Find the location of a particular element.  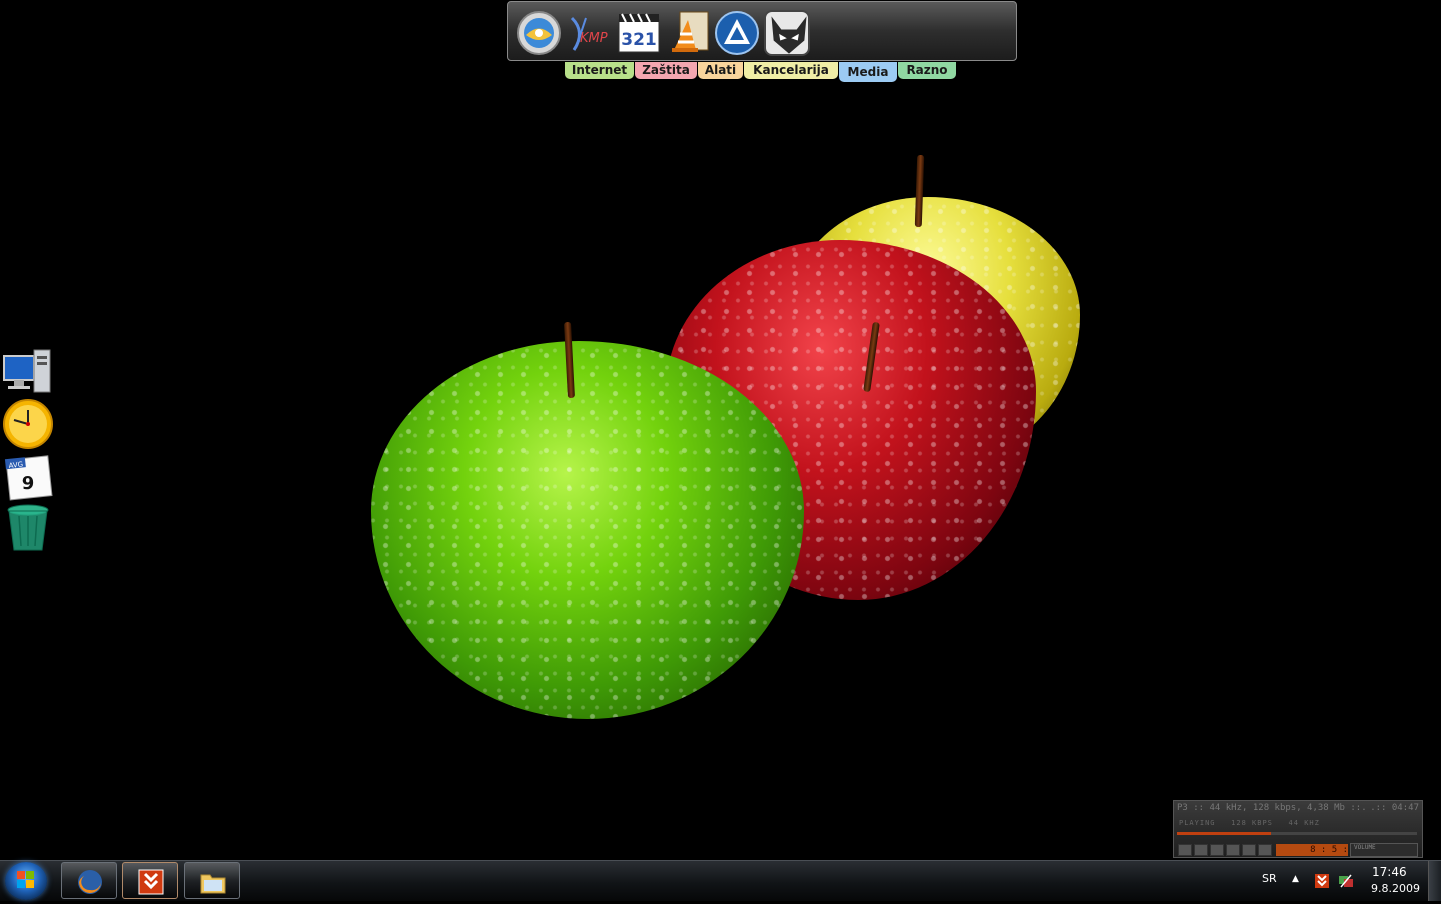

clock-gadget-icon is located at coordinates (28, 424).